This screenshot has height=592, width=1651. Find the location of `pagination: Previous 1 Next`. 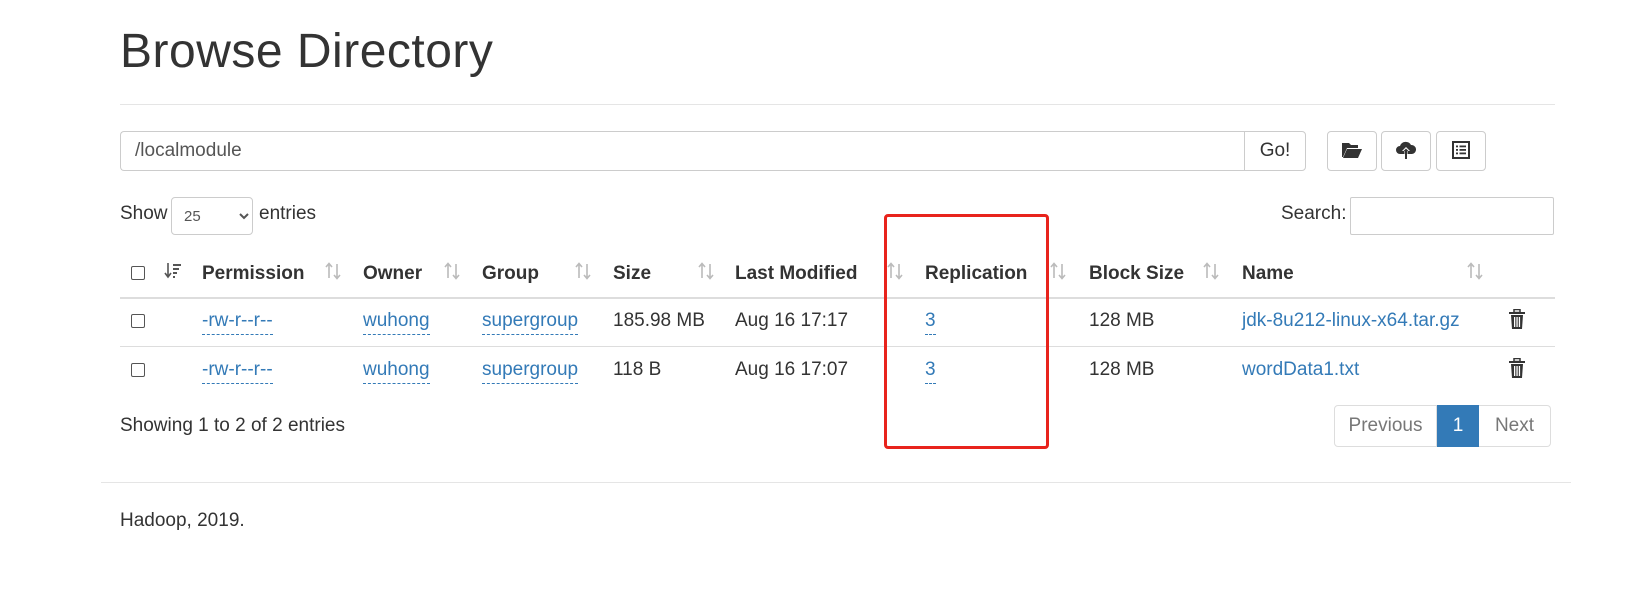

pagination: Previous 1 Next is located at coordinates (1442, 426).